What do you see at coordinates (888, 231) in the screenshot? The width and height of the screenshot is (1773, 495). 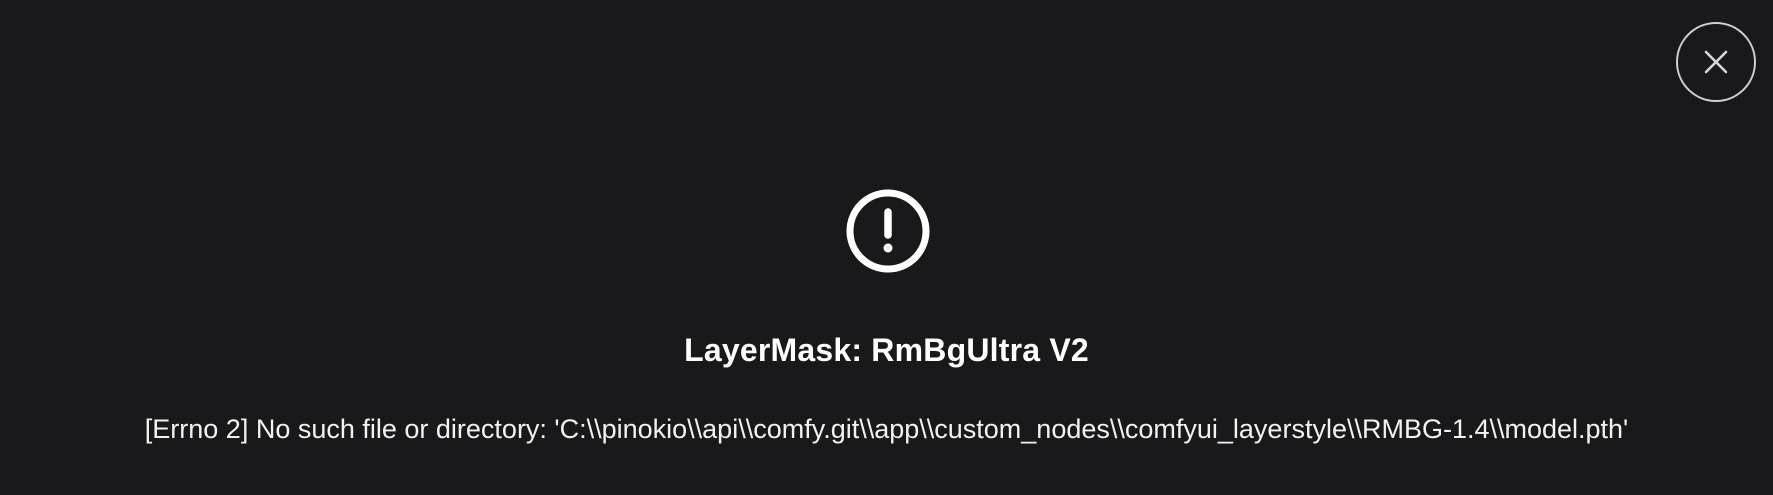 I see `alert-circle-icon` at bounding box center [888, 231].